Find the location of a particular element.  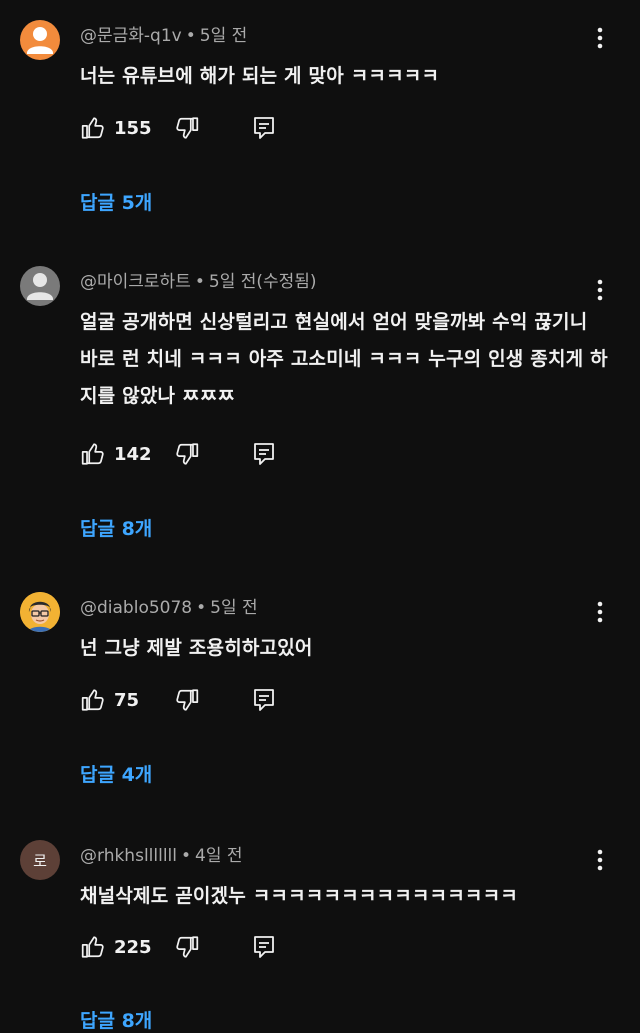

comment-time: 4일 전 is located at coordinates (219, 856).